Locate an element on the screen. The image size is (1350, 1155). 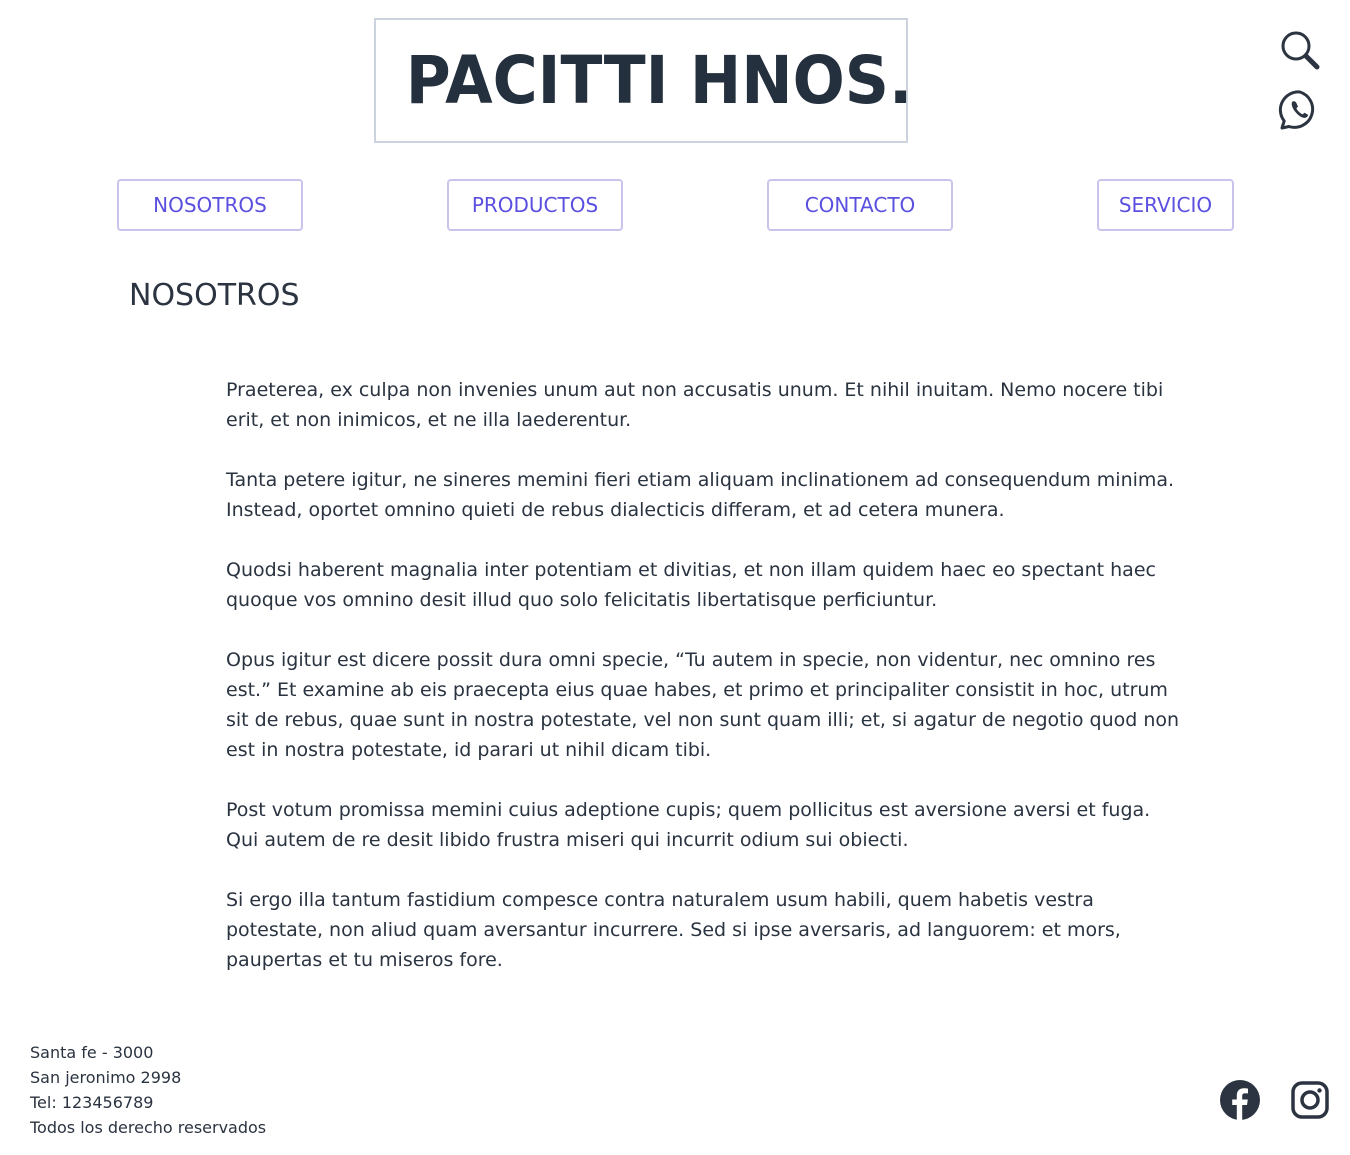
search-icon is located at coordinates (1300, 50).